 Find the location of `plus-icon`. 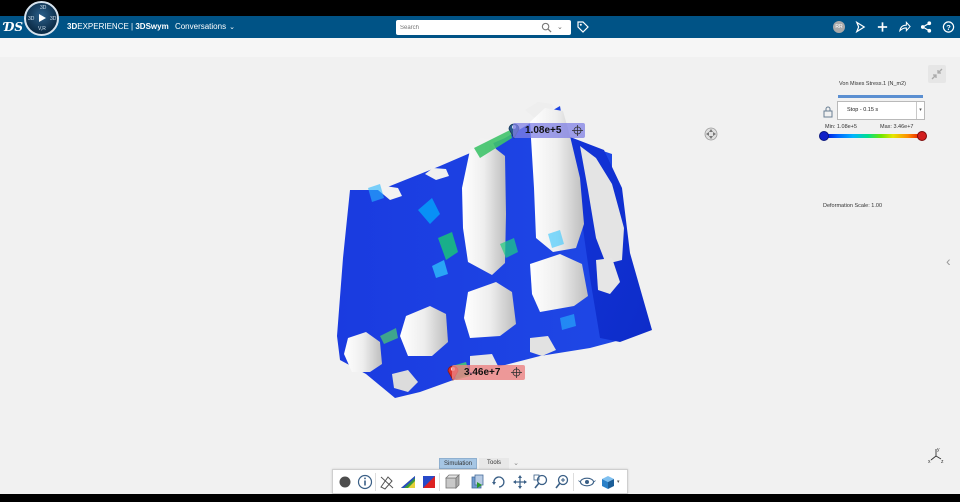

plus-icon is located at coordinates (882, 27).